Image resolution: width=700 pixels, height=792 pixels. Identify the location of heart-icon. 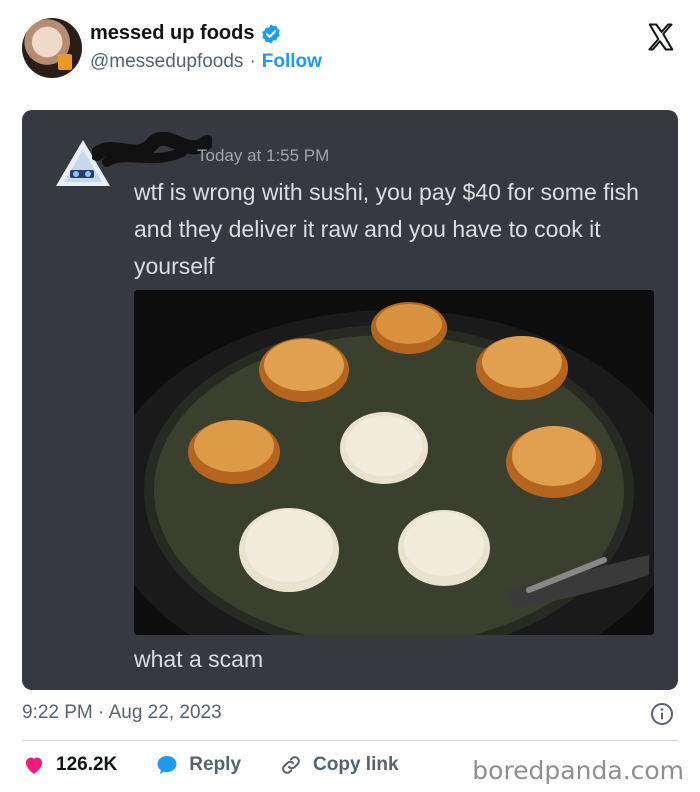
(34, 765).